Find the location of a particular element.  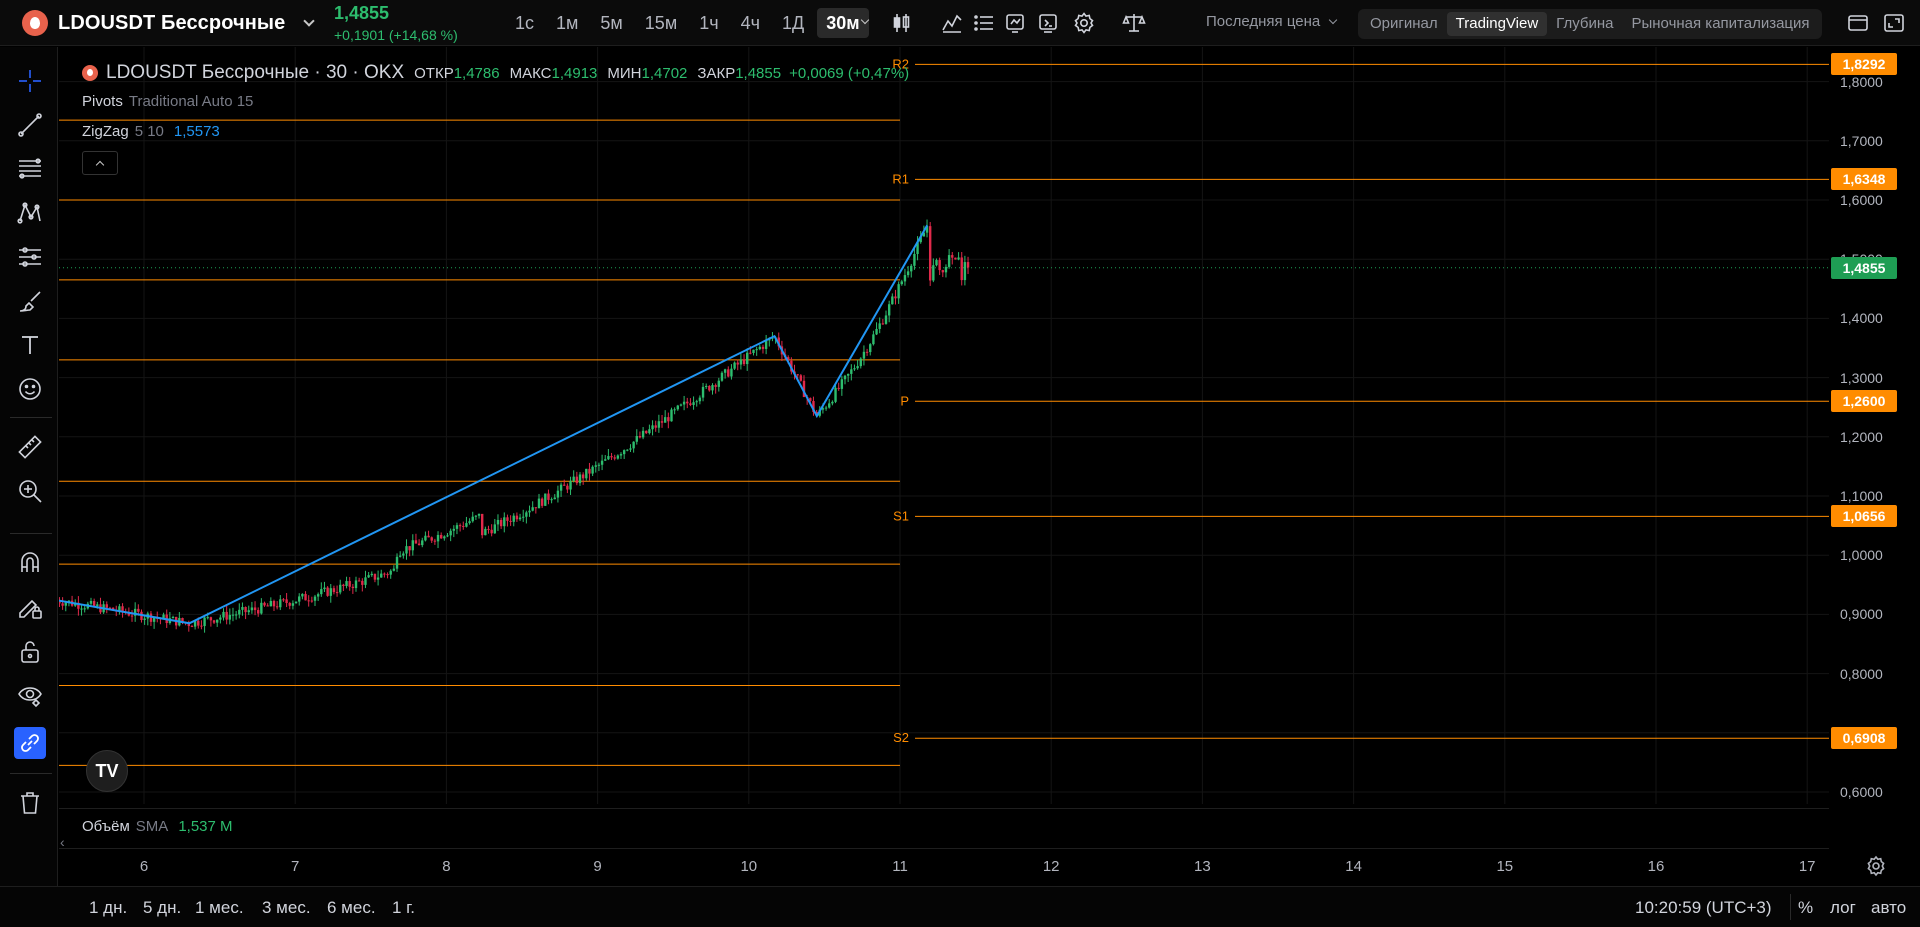

range-1d: 1 дн. is located at coordinates (108, 908).